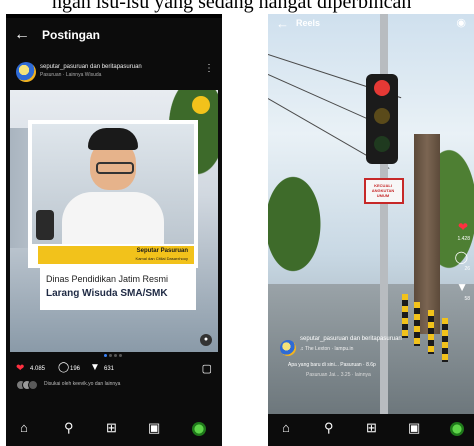 The width and height of the screenshot is (474, 446). I want to click on road-sign-text: KECUALI ANGKUTAN UMUM, so click(383, 190).